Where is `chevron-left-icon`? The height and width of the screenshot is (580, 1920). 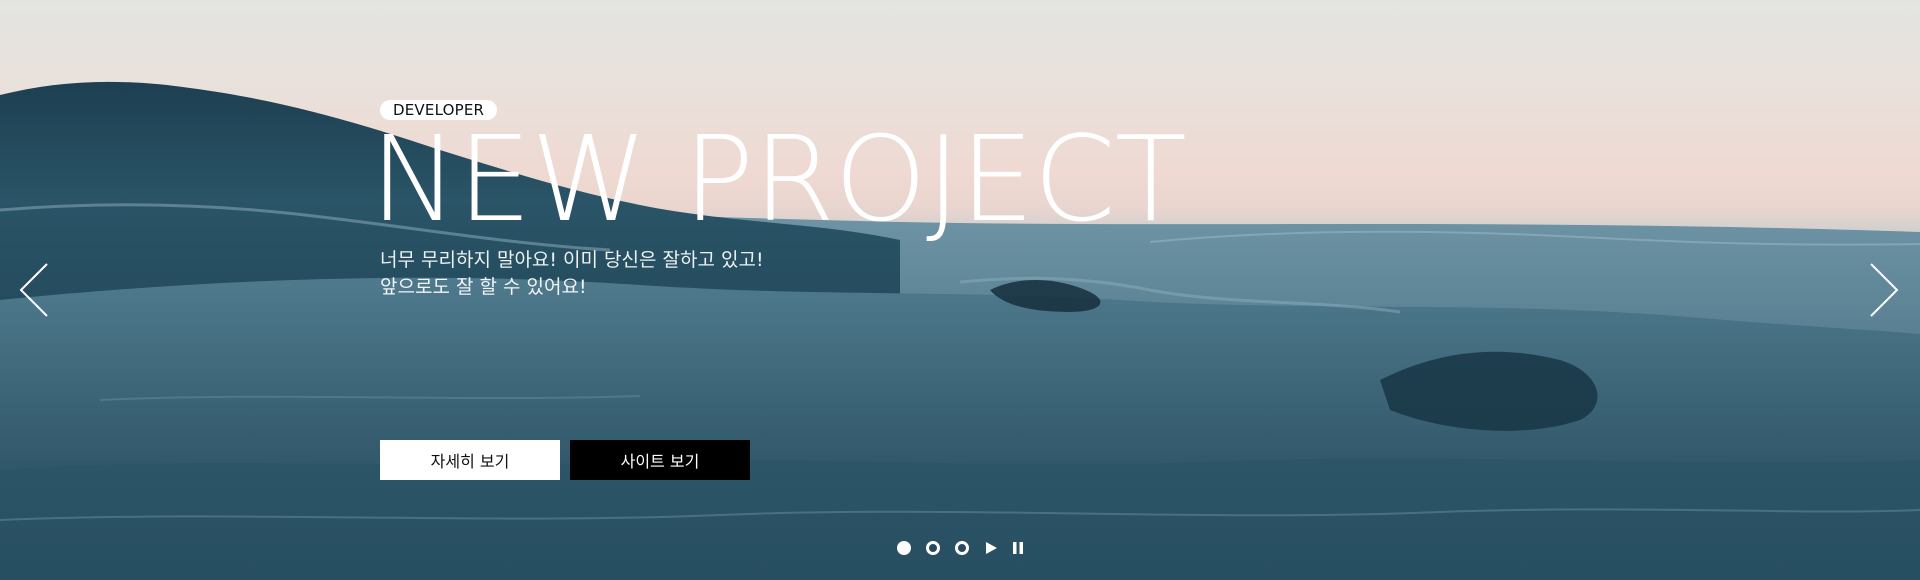 chevron-left-icon is located at coordinates (33, 290).